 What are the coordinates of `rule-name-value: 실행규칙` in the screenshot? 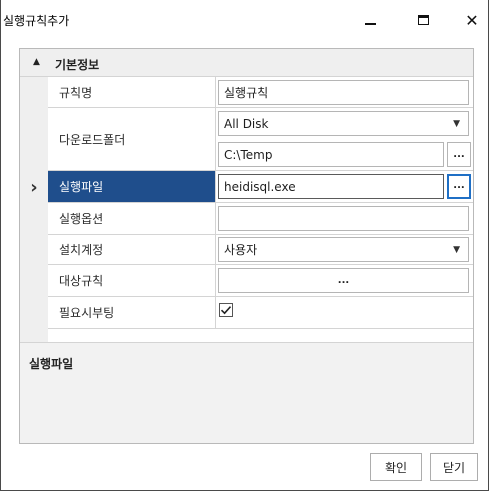 It's located at (246, 93).